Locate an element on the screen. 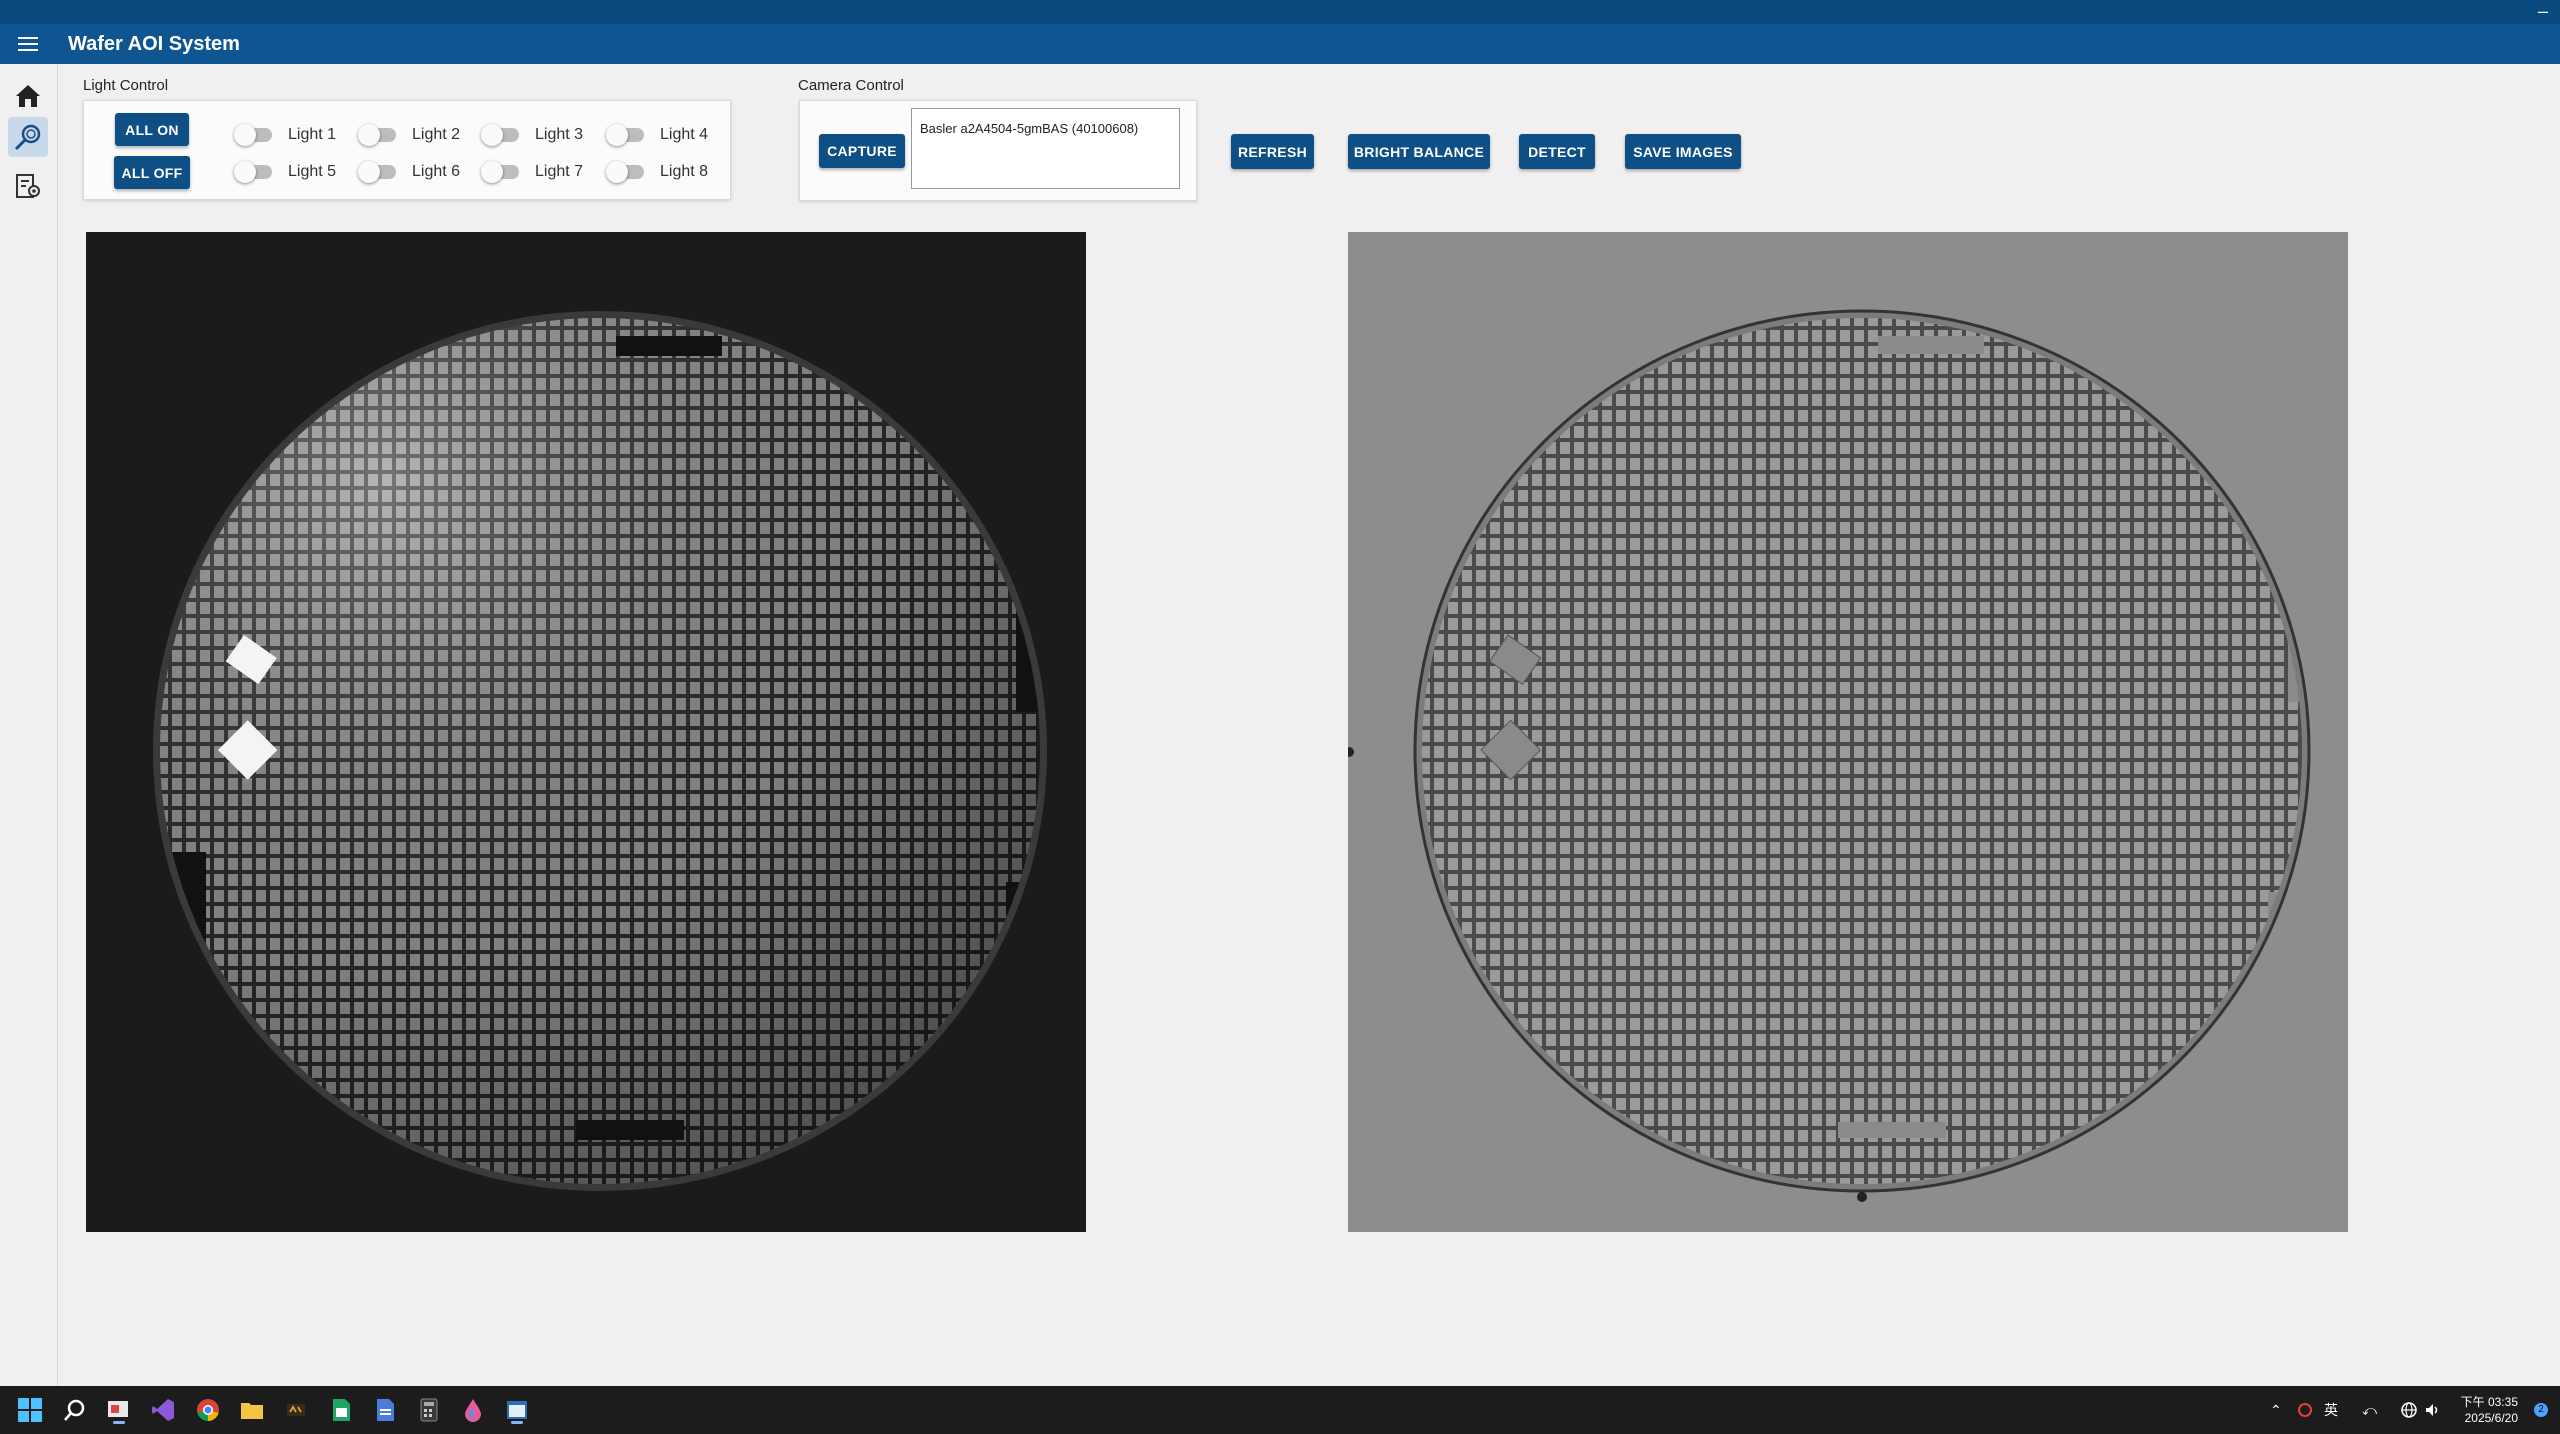  light-6-toggle: Light 6 is located at coordinates (409, 172).